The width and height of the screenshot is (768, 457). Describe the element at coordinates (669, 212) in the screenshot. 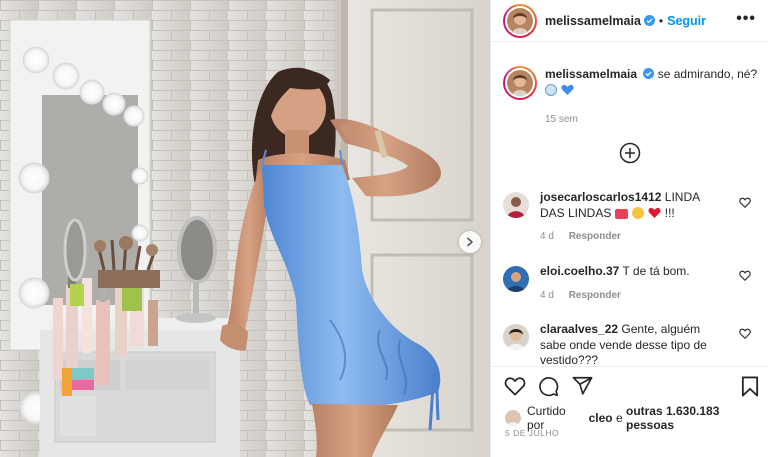

I see `comment-suffix: !!!` at that location.